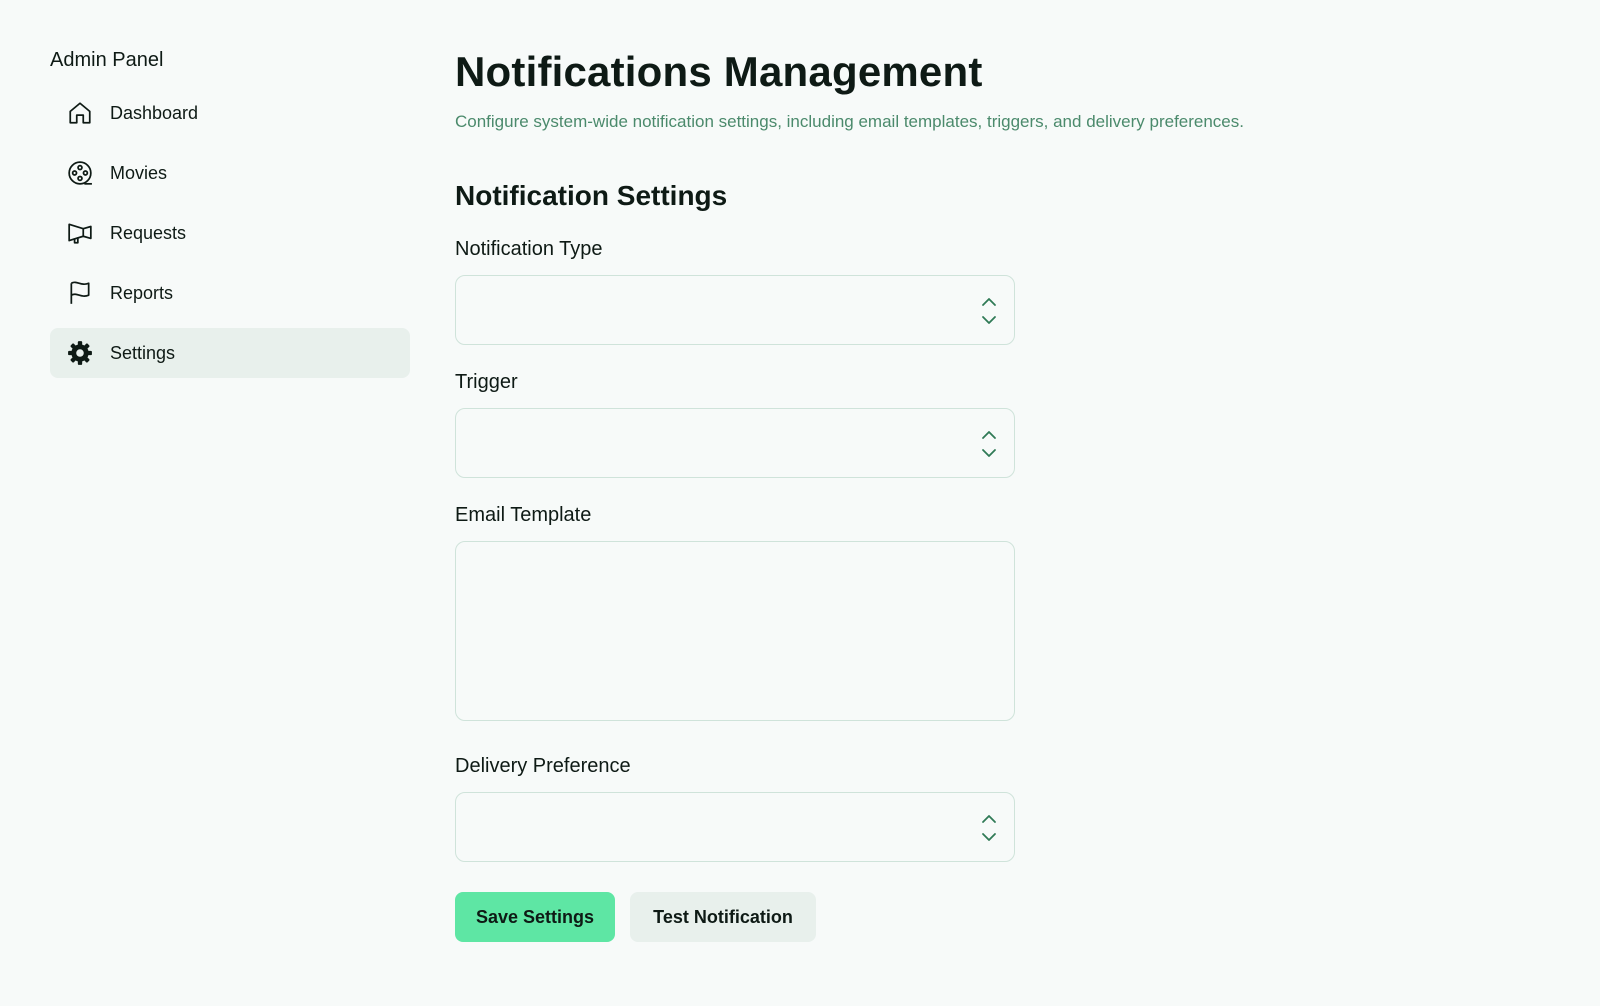 The height and width of the screenshot is (1006, 1600). What do you see at coordinates (529, 249) in the screenshot?
I see `notification-type-label: Notification Type` at bounding box center [529, 249].